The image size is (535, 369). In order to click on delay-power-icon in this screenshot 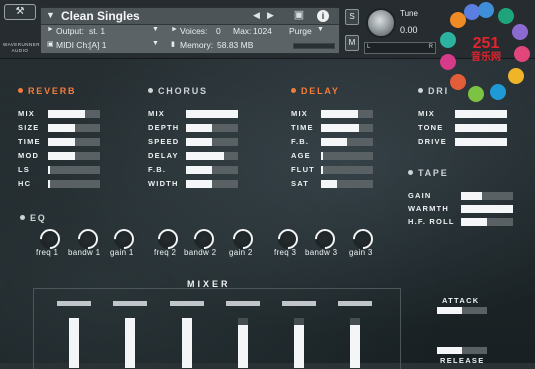, I will do `click(293, 90)`.